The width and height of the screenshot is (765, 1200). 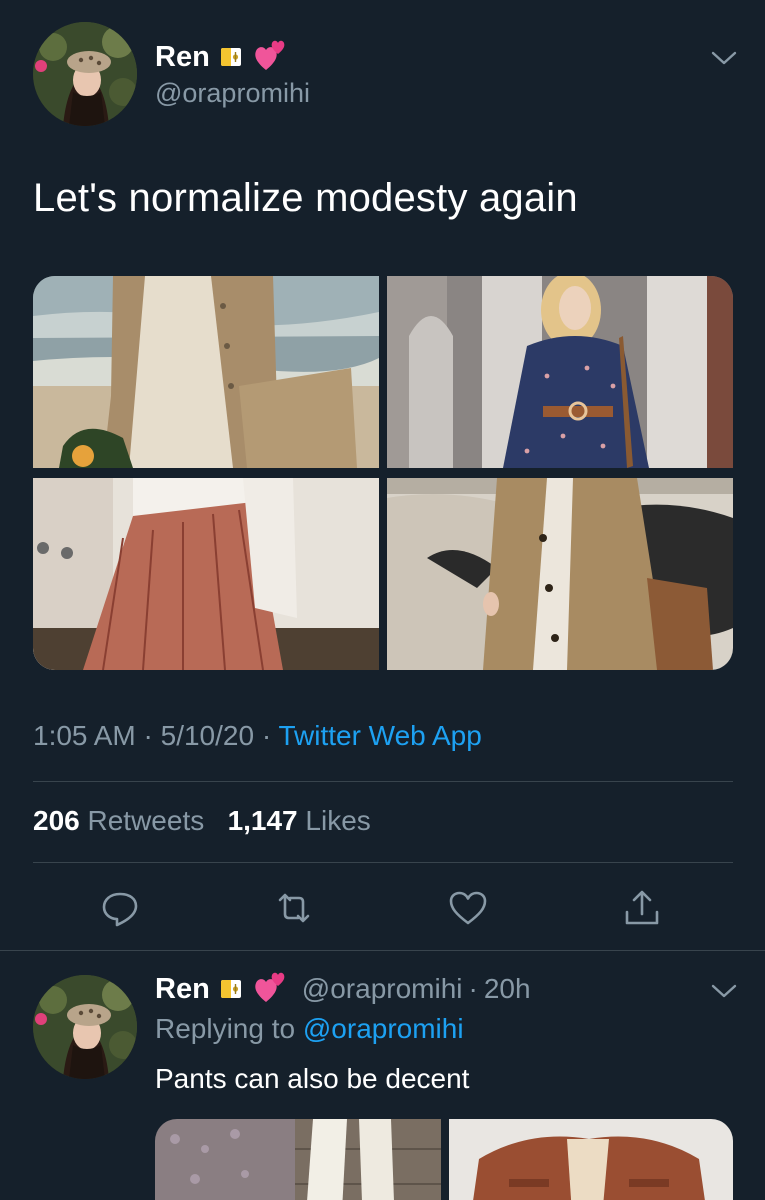 What do you see at coordinates (206, 574) in the screenshot?
I see `tweet-photo-floral-skirt` at bounding box center [206, 574].